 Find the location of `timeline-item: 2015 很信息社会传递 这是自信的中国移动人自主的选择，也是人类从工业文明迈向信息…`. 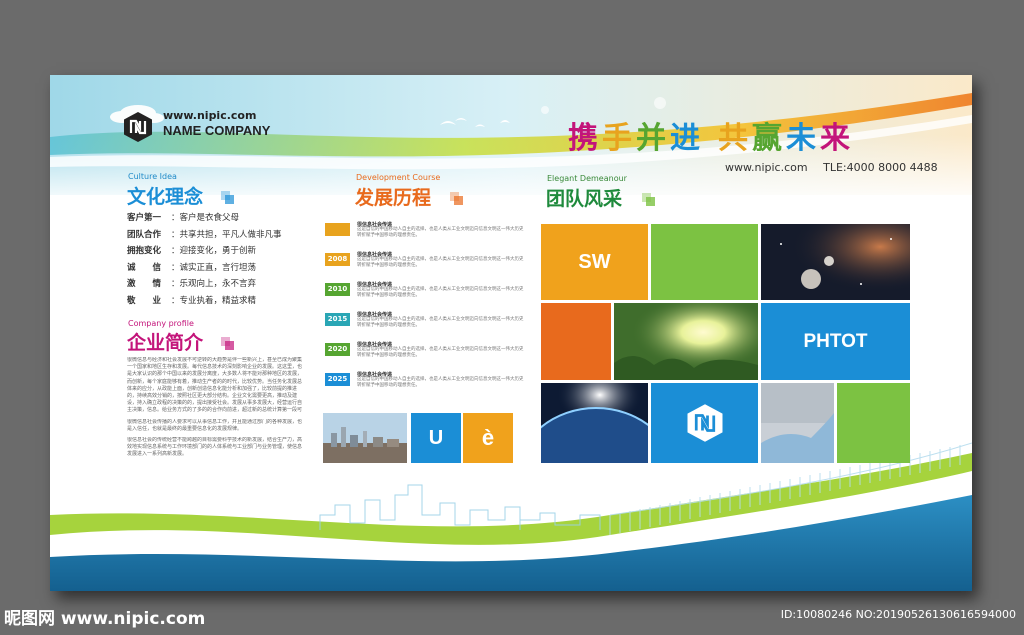

timeline-item: 2015 很信息社会传递 这是自信的中国移动人自主的选择，也是人类从工业文明迈向信息… is located at coordinates (425, 324).